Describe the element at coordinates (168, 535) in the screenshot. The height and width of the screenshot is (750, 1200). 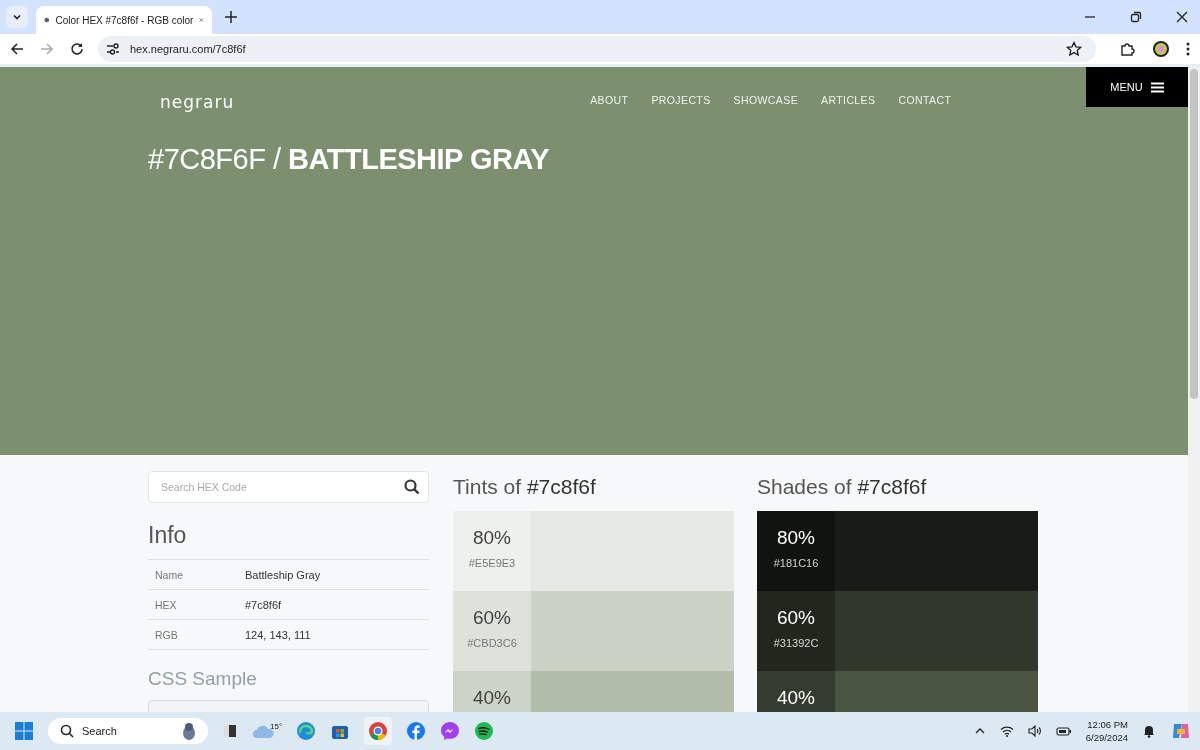
I see `section-heading: Info` at that location.